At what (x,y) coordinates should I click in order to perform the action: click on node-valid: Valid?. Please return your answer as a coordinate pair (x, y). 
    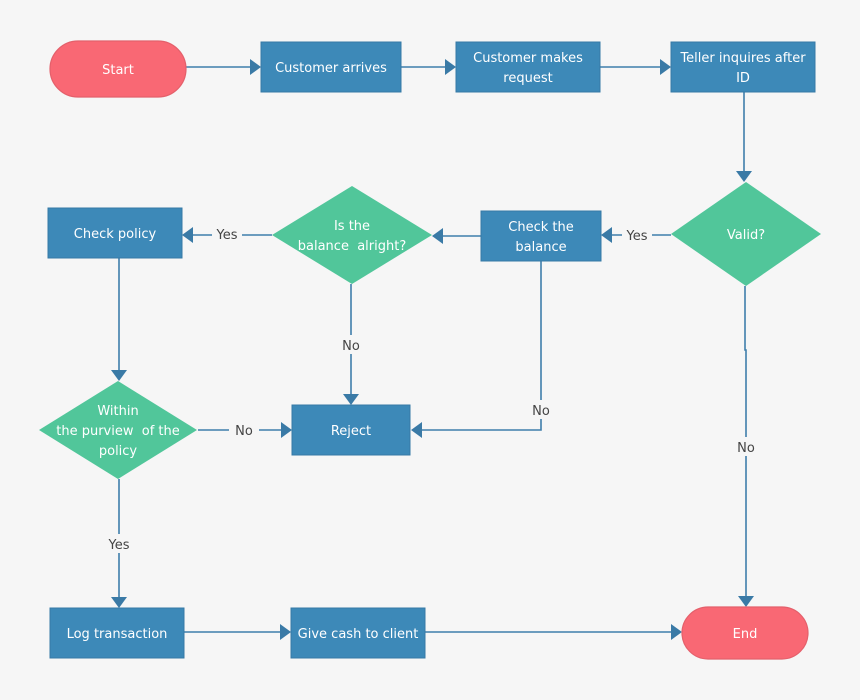
    Looking at the image, I should click on (746, 234).